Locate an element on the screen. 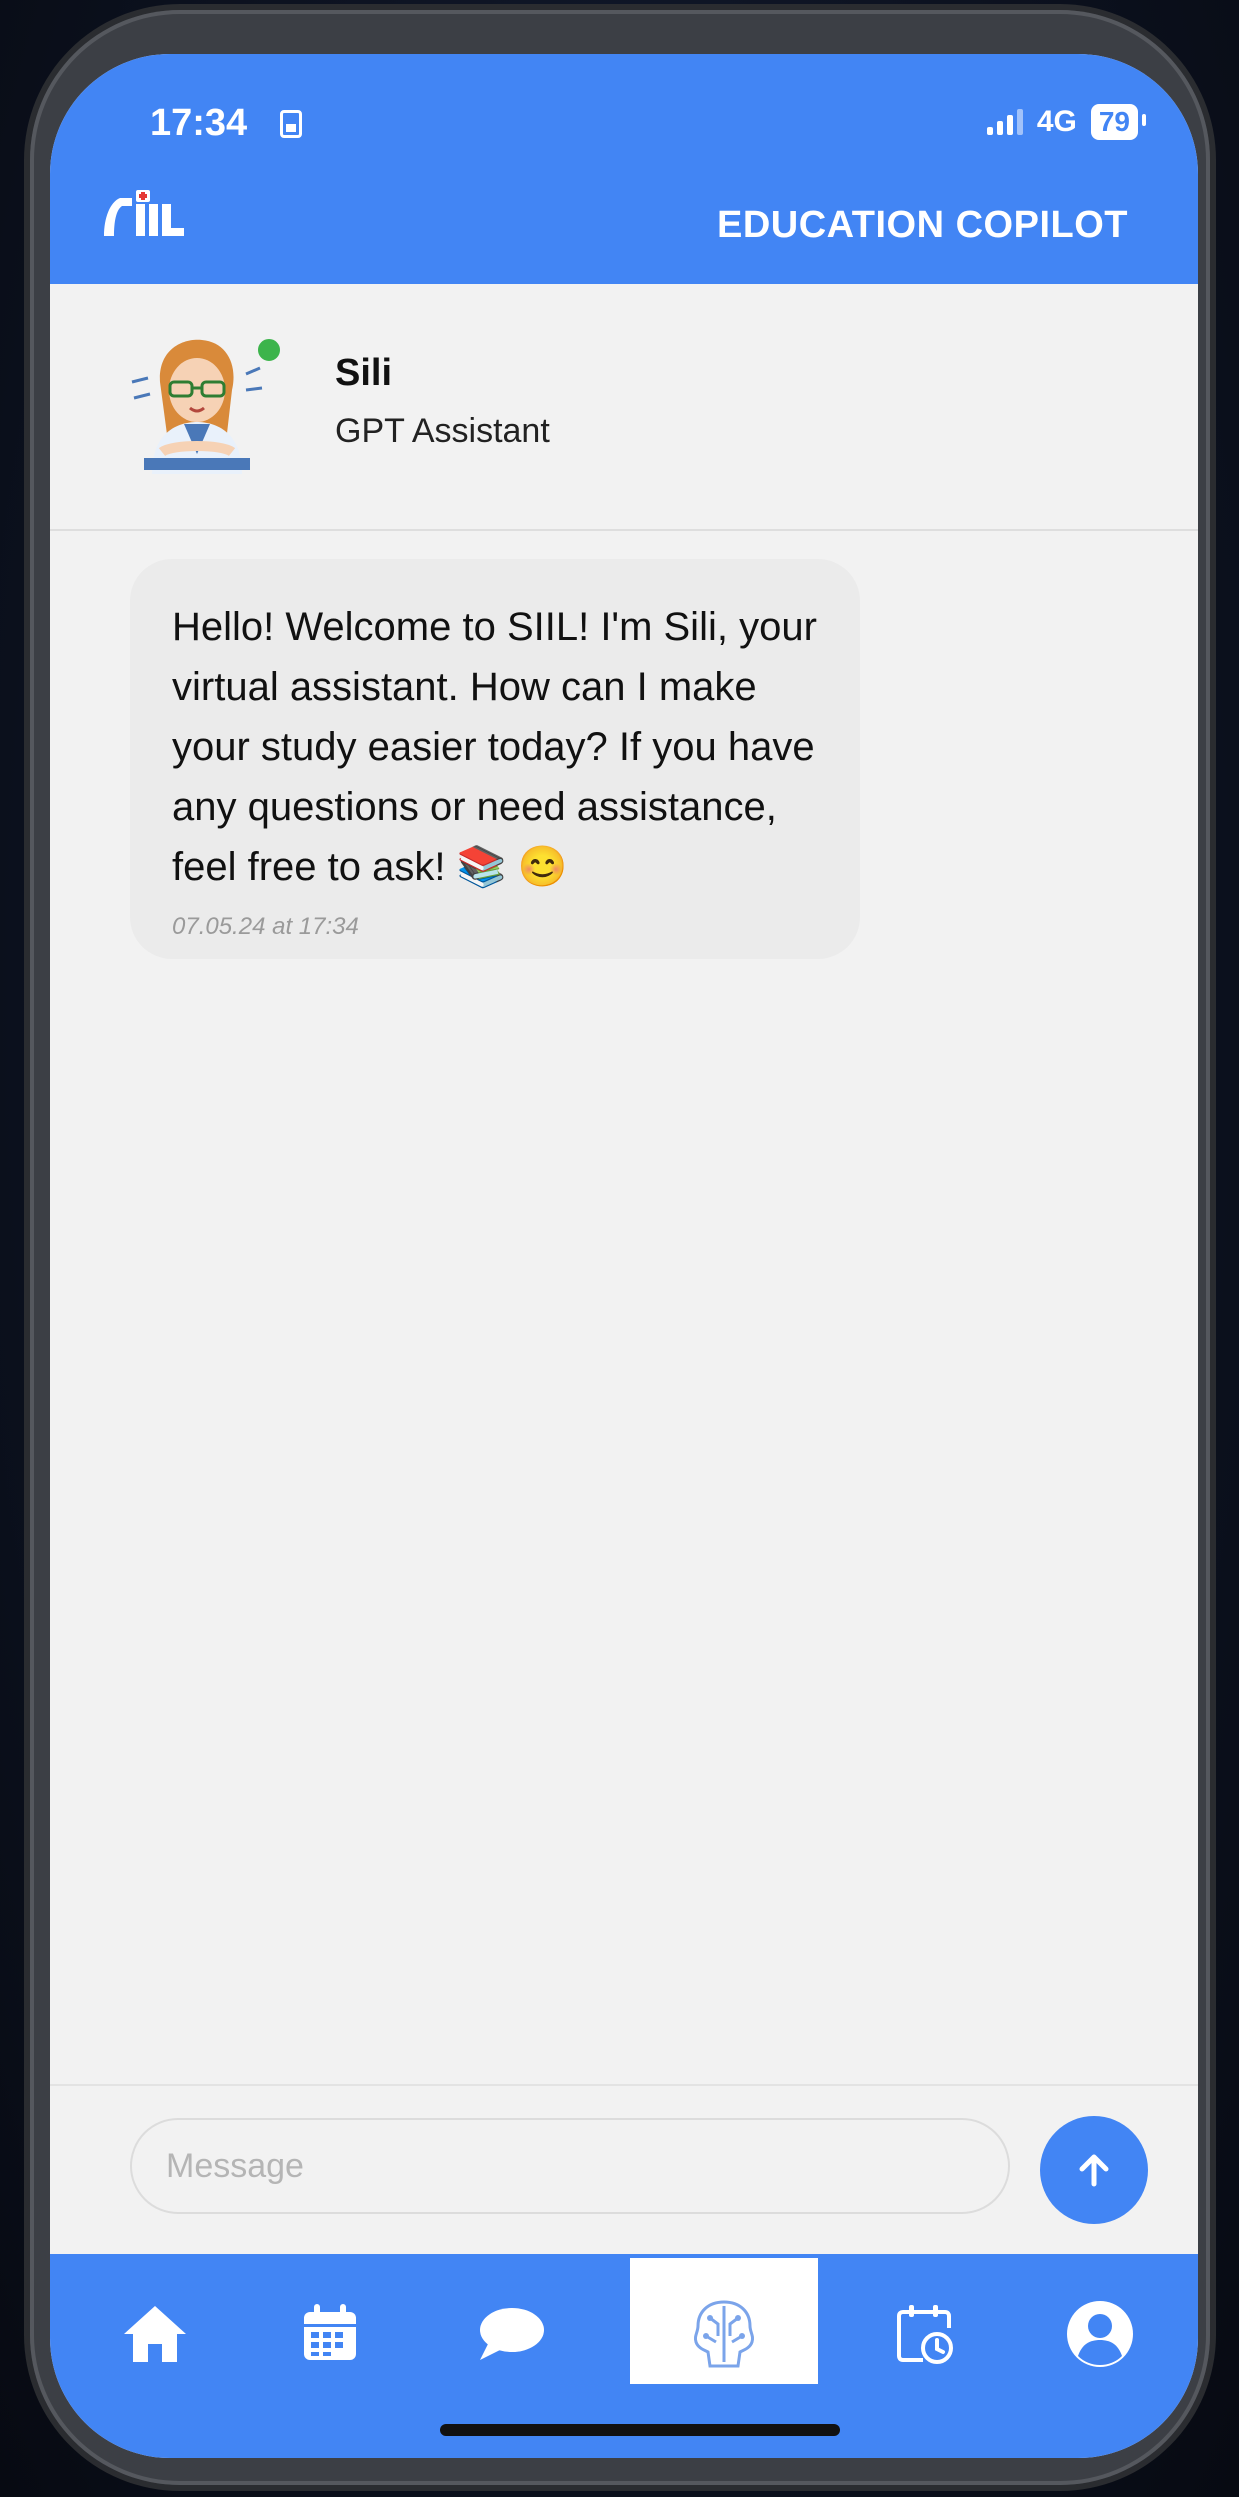 The height and width of the screenshot is (2497, 1239). home-indicator is located at coordinates (640, 2430).